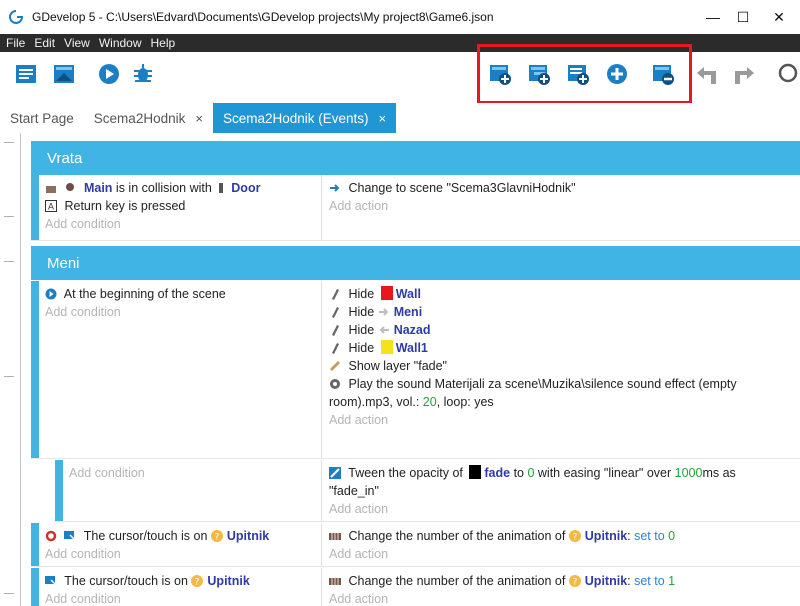 The image size is (800, 606). What do you see at coordinates (248, 536) in the screenshot?
I see `object-name: Upitnik` at bounding box center [248, 536].